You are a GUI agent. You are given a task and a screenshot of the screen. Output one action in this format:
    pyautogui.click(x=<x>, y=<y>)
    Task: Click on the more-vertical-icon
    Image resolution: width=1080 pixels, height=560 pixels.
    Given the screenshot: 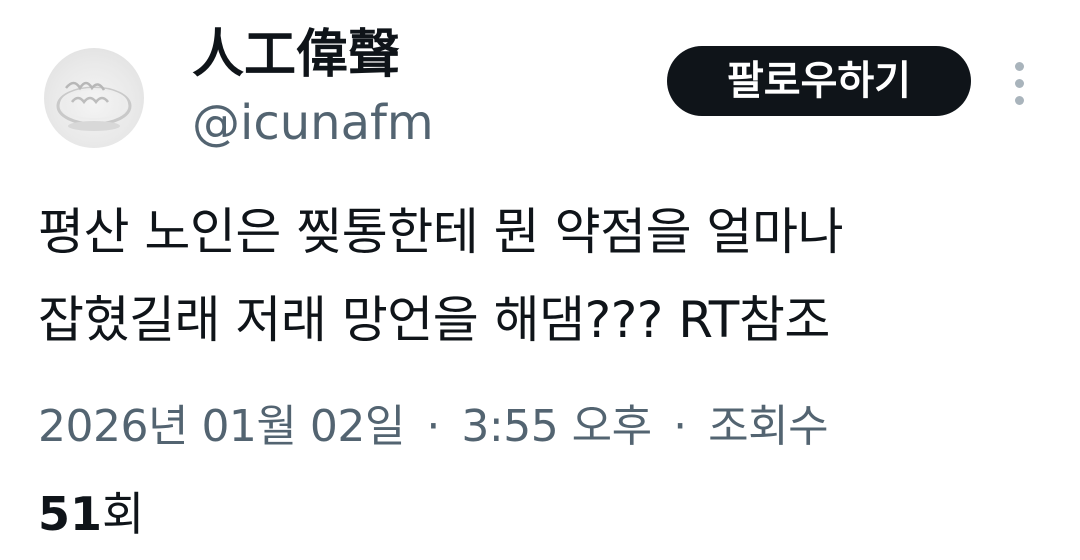 What is the action you would take?
    pyautogui.click(x=1020, y=84)
    